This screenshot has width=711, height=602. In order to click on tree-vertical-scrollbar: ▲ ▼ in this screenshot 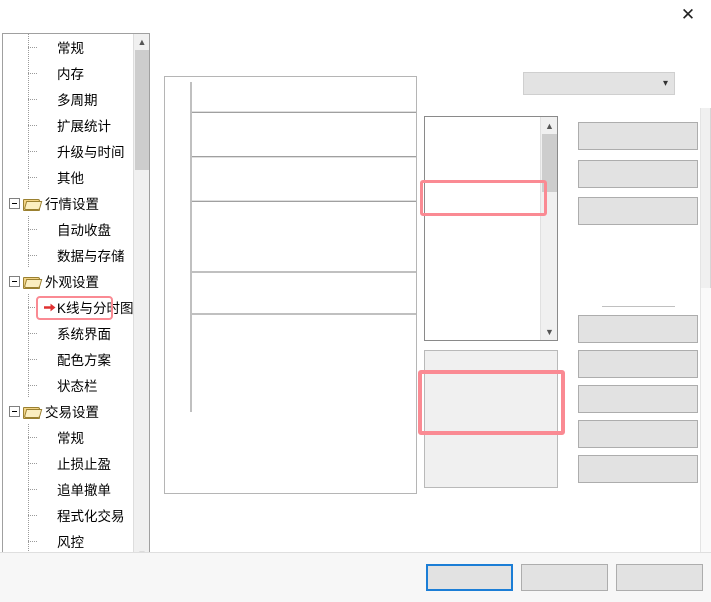, I will do `click(141, 298)`.